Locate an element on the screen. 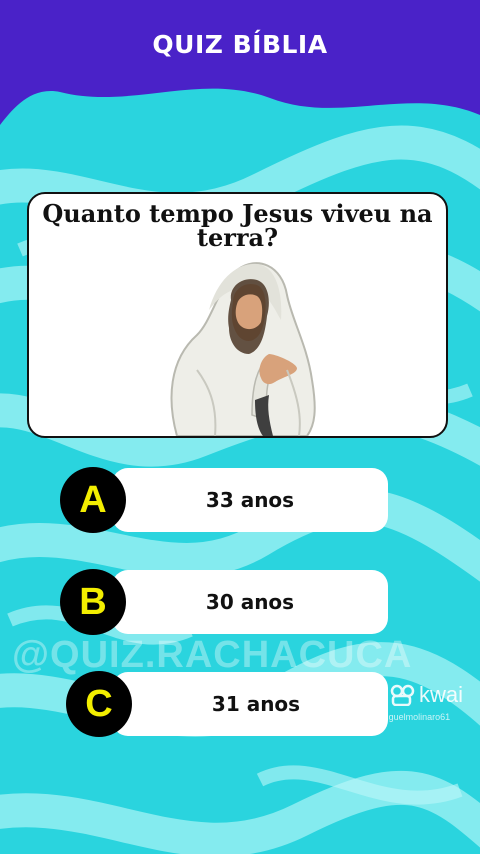 The width and height of the screenshot is (480, 854). answer-option-b: 30 anos is located at coordinates (250, 602).